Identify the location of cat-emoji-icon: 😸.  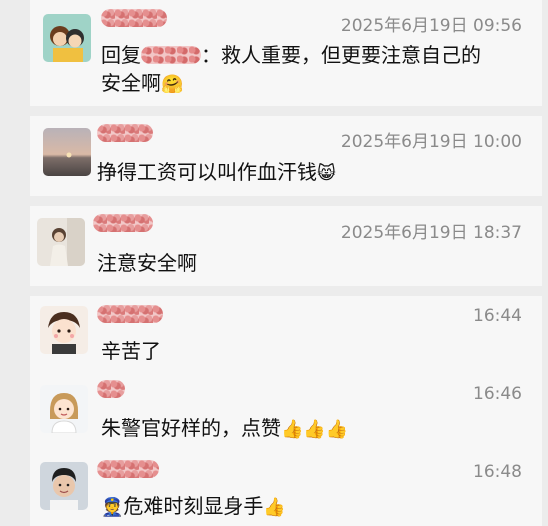
(326, 173).